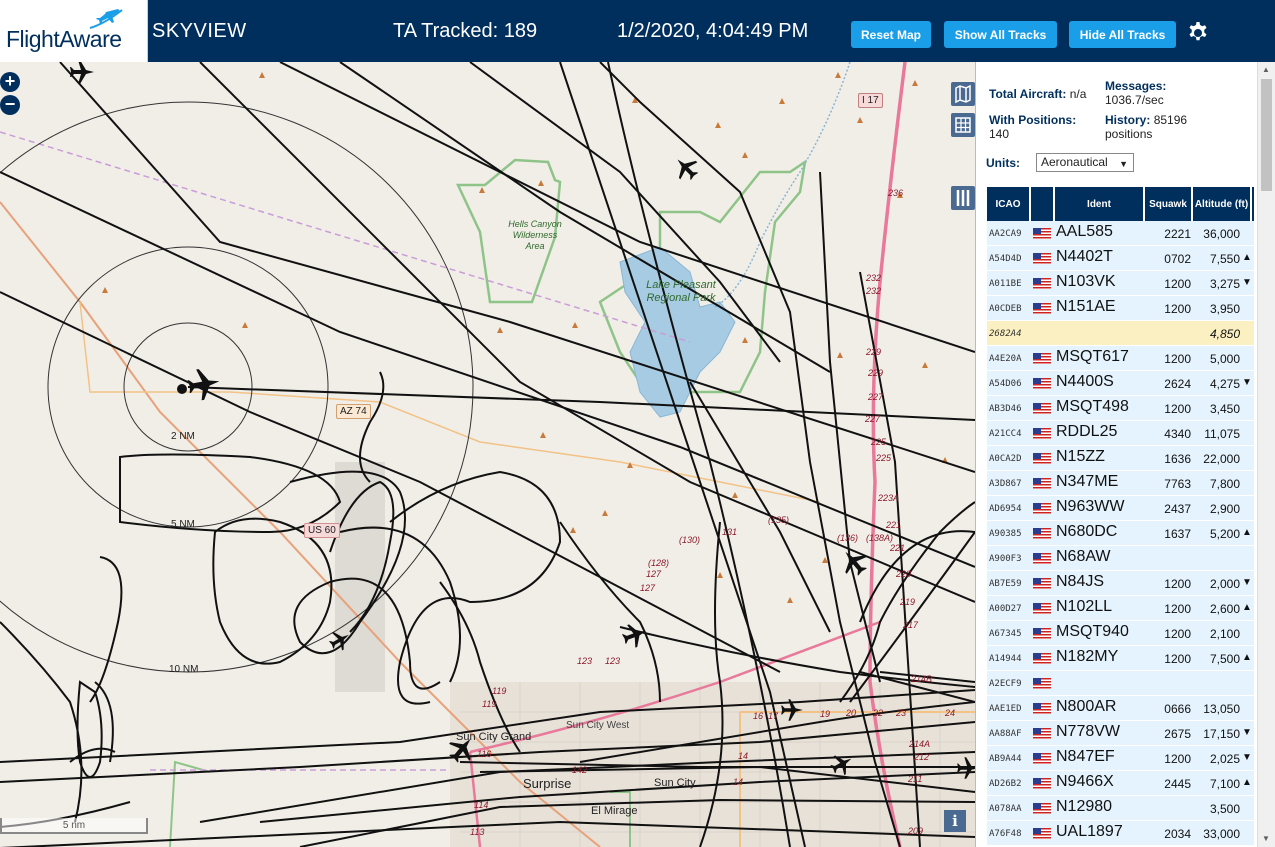  I want to click on table-row: AD6954 N963WW 2437 2,900, so click(1120, 508).